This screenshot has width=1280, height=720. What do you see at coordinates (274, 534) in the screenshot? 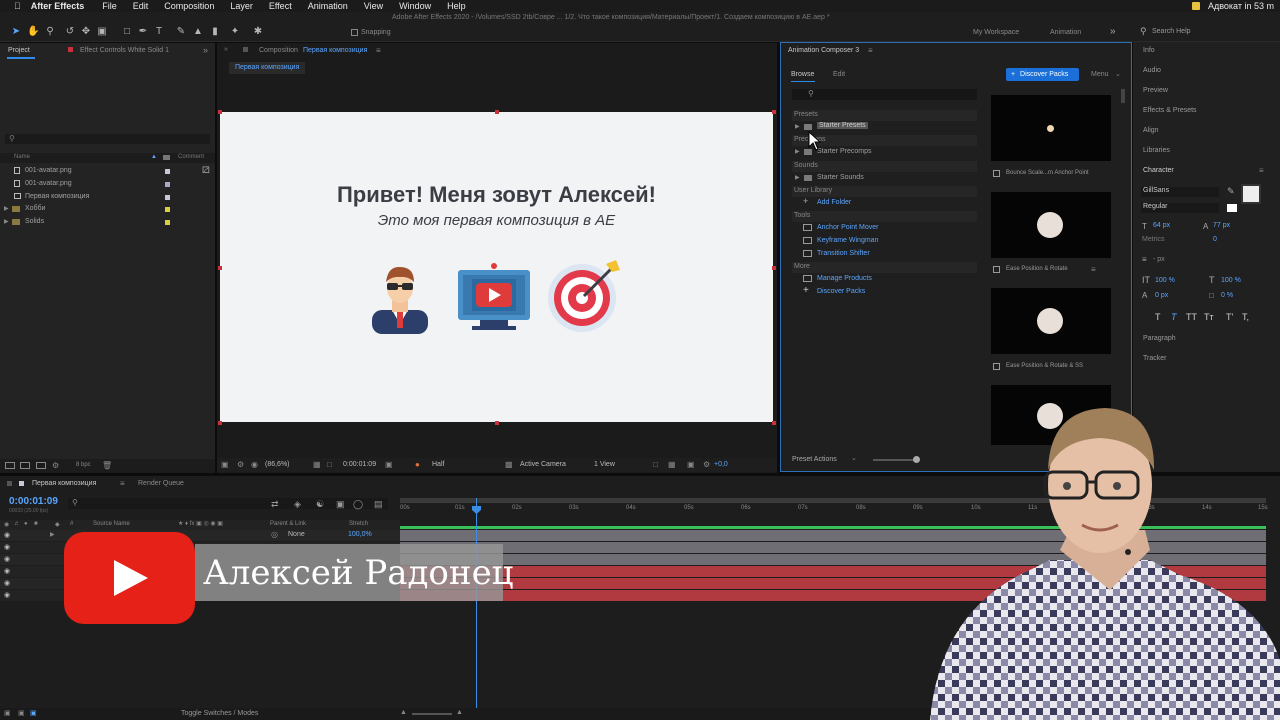
I see `pick-whip-icon: ◎` at bounding box center [274, 534].